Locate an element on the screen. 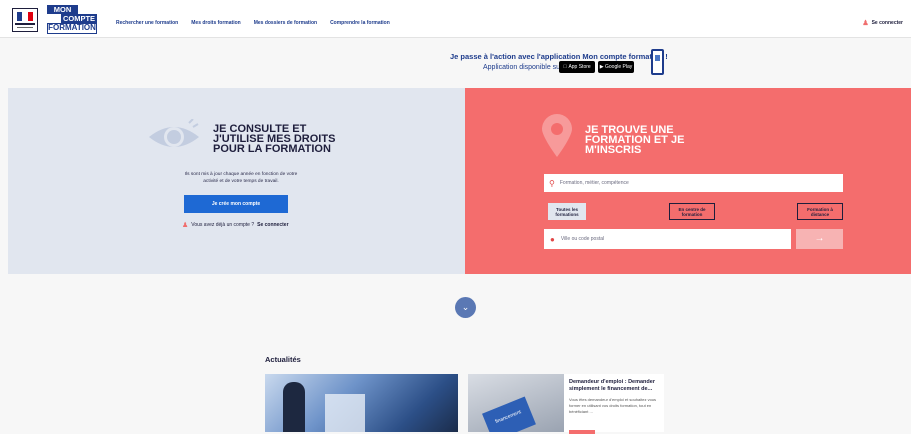 This screenshot has width=911, height=434. mon-compte-formation-logo: MON COMPTE FORMATION is located at coordinates (72, 19).